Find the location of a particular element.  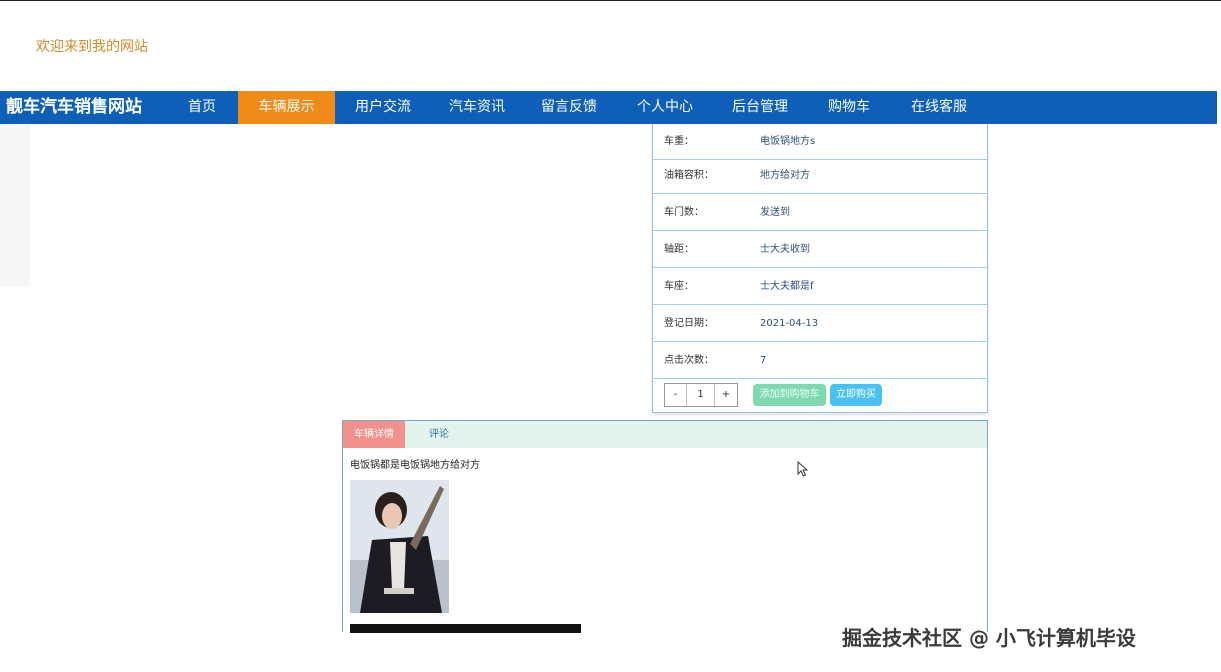

quantity-stepper: - 1 + is located at coordinates (701, 395).